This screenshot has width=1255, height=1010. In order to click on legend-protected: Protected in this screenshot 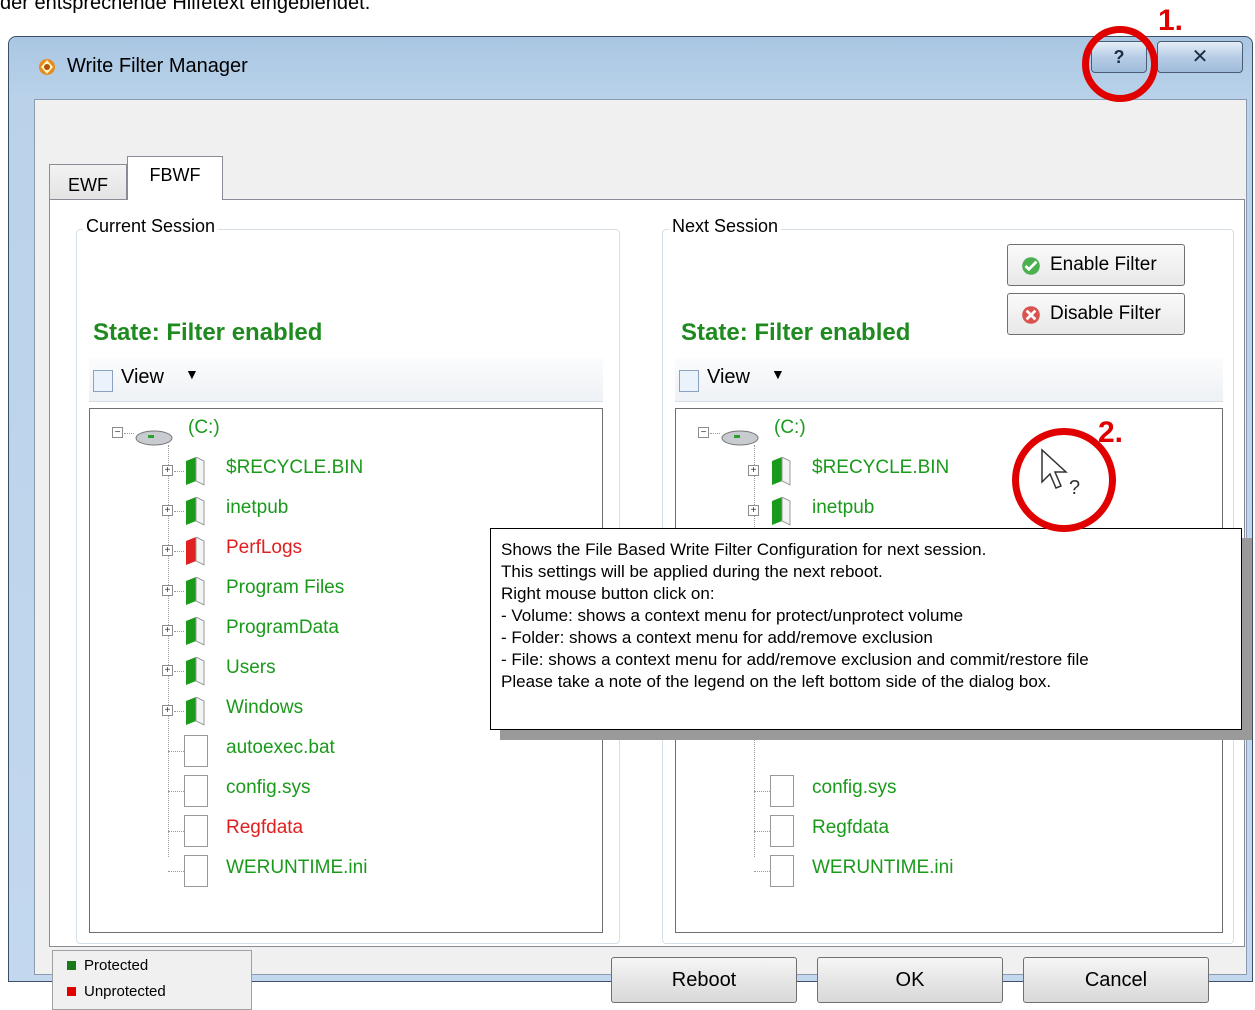, I will do `click(107, 965)`.